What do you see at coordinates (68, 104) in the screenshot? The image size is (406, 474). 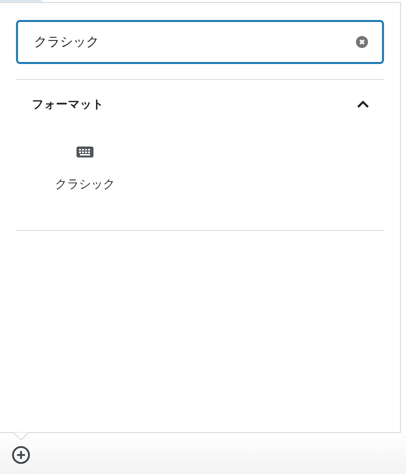 I see `section-title: フォーマット` at bounding box center [68, 104].